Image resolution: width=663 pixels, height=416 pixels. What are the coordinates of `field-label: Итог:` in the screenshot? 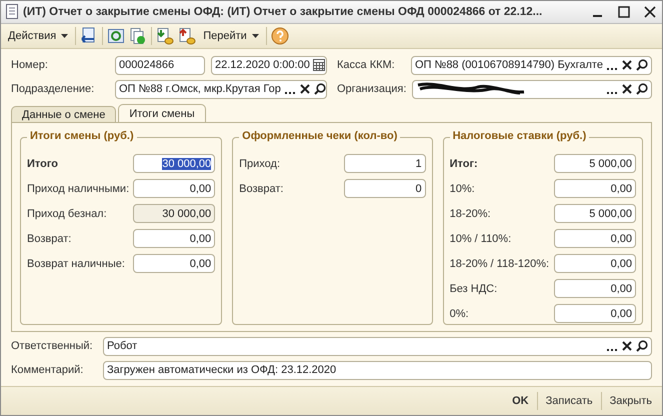 It's located at (464, 164).